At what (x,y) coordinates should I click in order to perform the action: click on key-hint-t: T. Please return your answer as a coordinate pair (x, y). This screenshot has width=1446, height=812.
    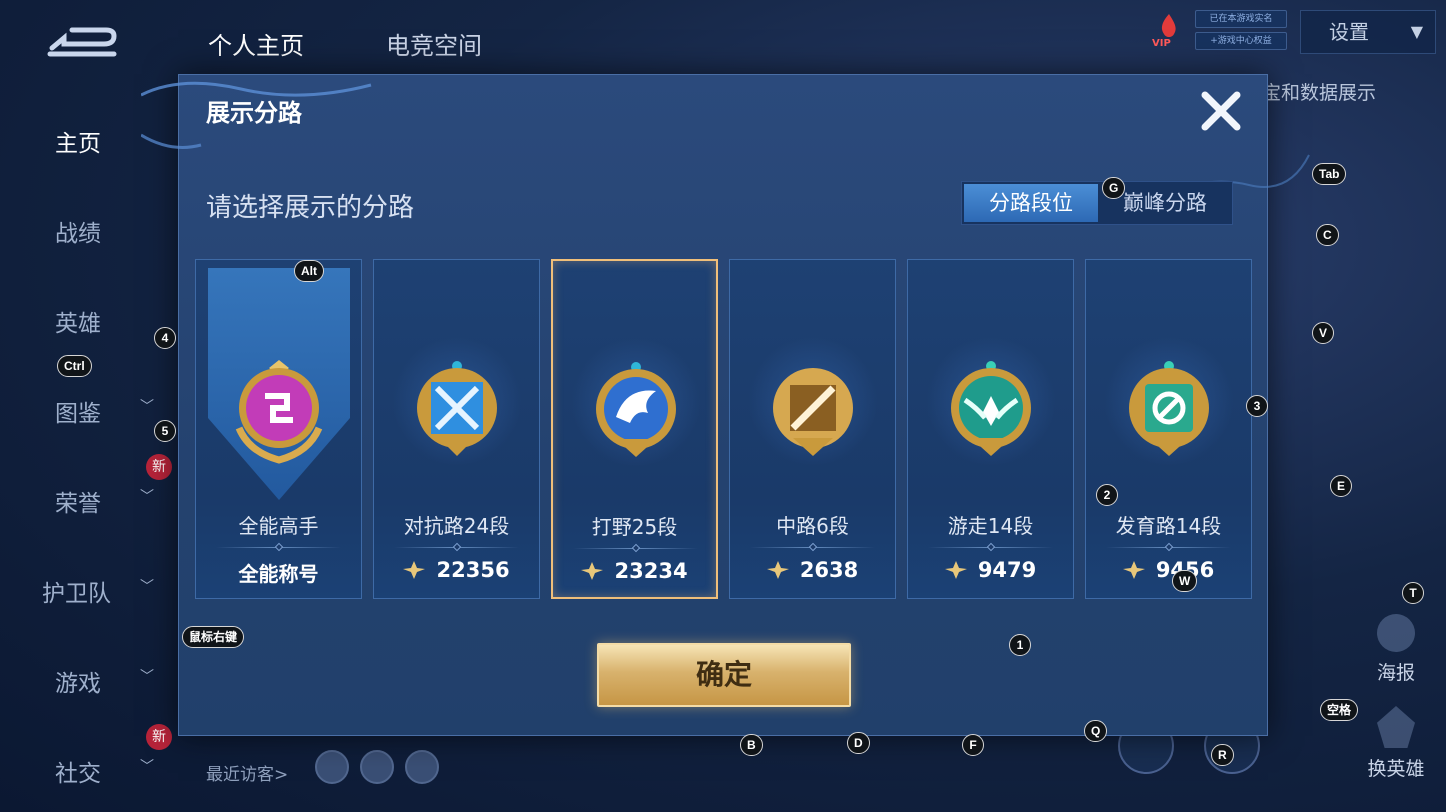
    Looking at the image, I should click on (1413, 593).